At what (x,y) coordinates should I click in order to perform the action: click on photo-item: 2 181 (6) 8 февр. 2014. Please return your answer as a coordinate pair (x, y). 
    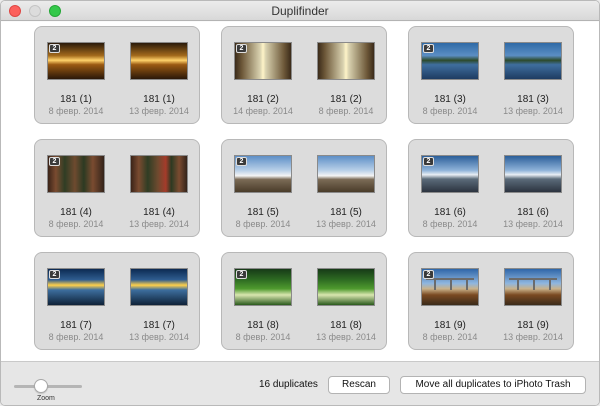
    Looking at the image, I should click on (450, 192).